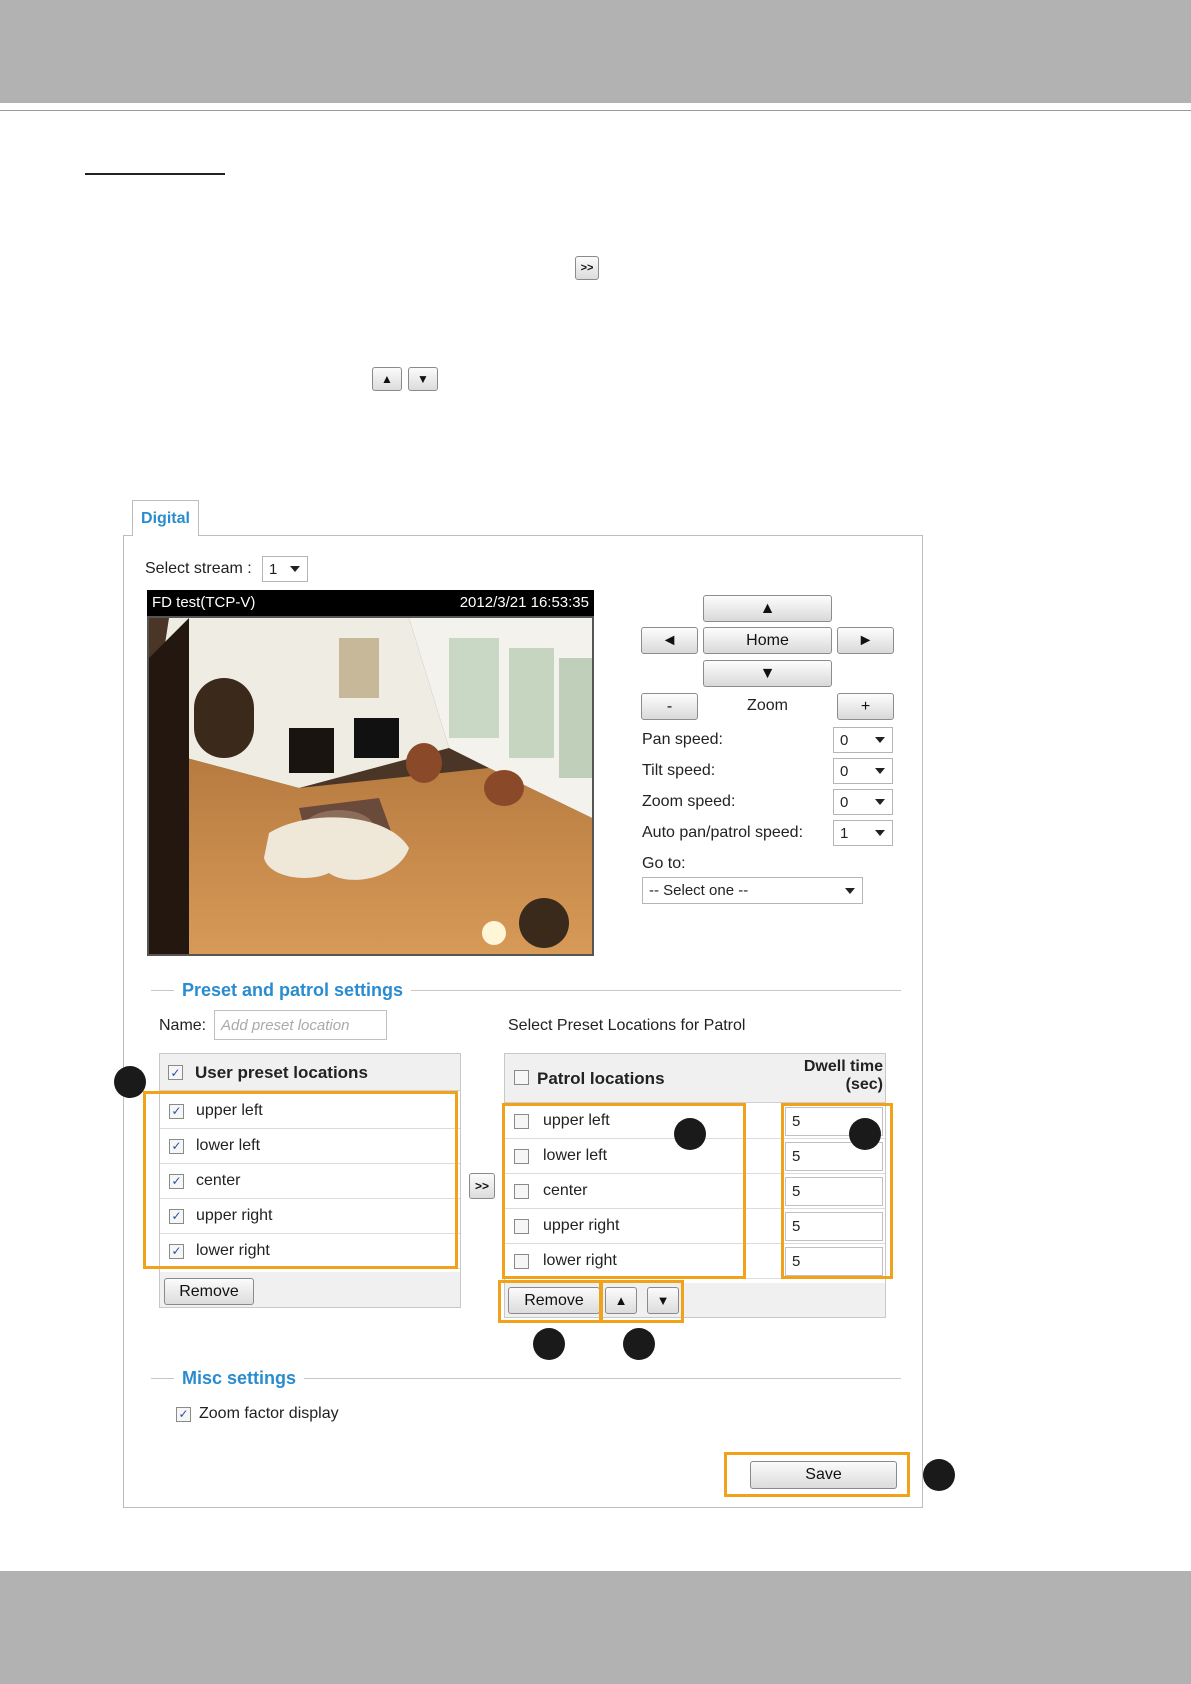 The width and height of the screenshot is (1191, 1684). I want to click on select-all-patrol-checkbox, so click(521, 1077).